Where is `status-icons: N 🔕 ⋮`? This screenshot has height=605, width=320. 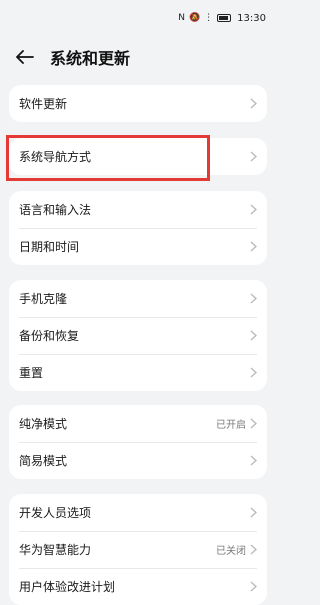
status-icons: N 🔕 ⋮ is located at coordinates (205, 17).